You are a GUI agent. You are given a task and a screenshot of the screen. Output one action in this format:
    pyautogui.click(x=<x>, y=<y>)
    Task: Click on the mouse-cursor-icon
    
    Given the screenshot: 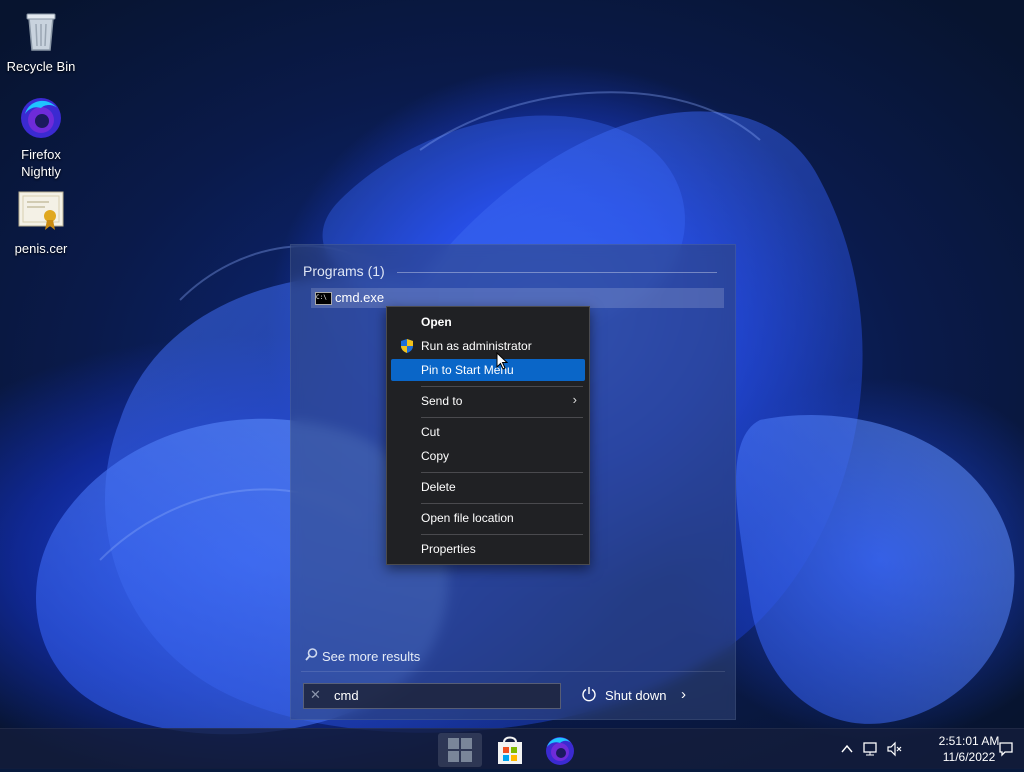 What is the action you would take?
    pyautogui.click(x=502, y=360)
    